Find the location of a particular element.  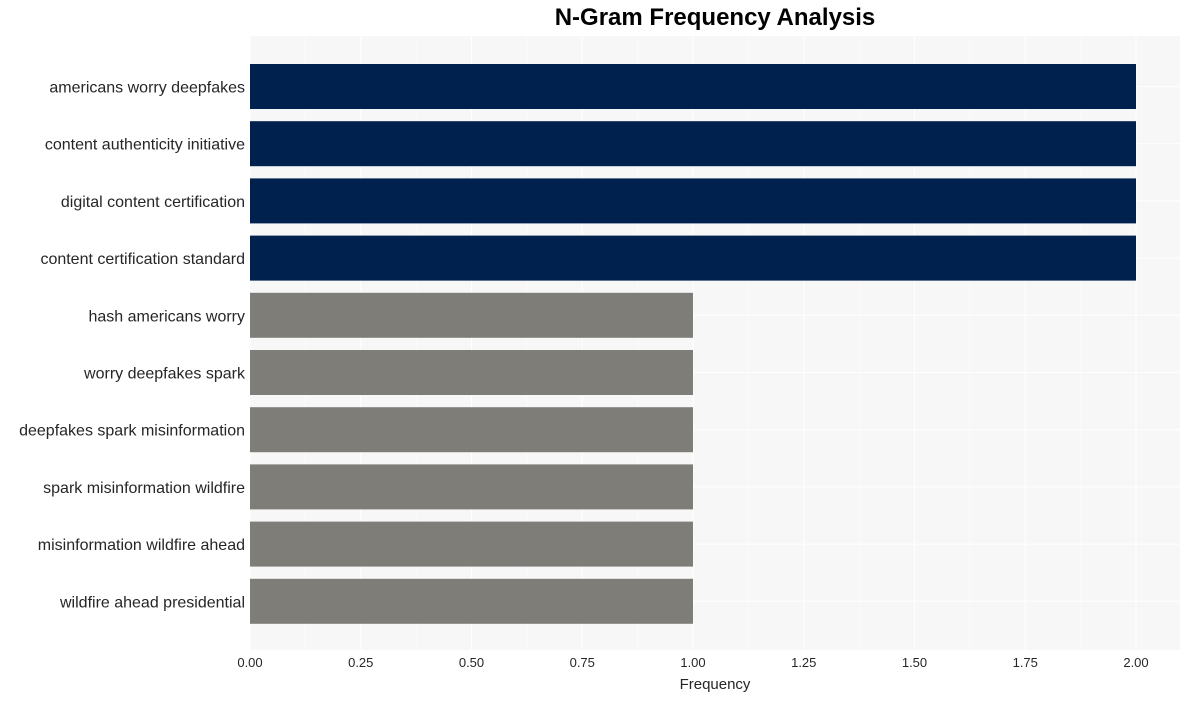

y-tick-label: misinformation wildfire ahead is located at coordinates (141, 545).